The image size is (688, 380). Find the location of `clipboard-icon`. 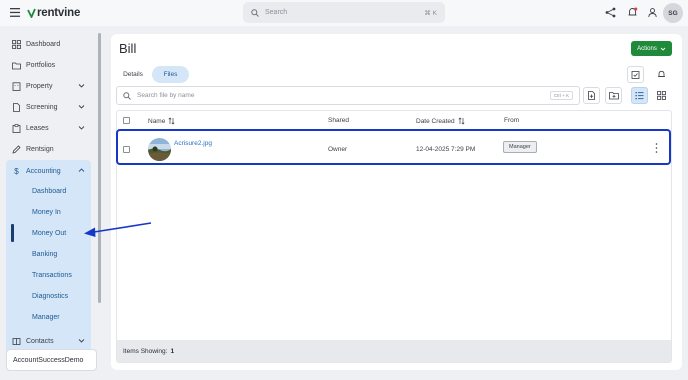

clipboard-icon is located at coordinates (16, 128).